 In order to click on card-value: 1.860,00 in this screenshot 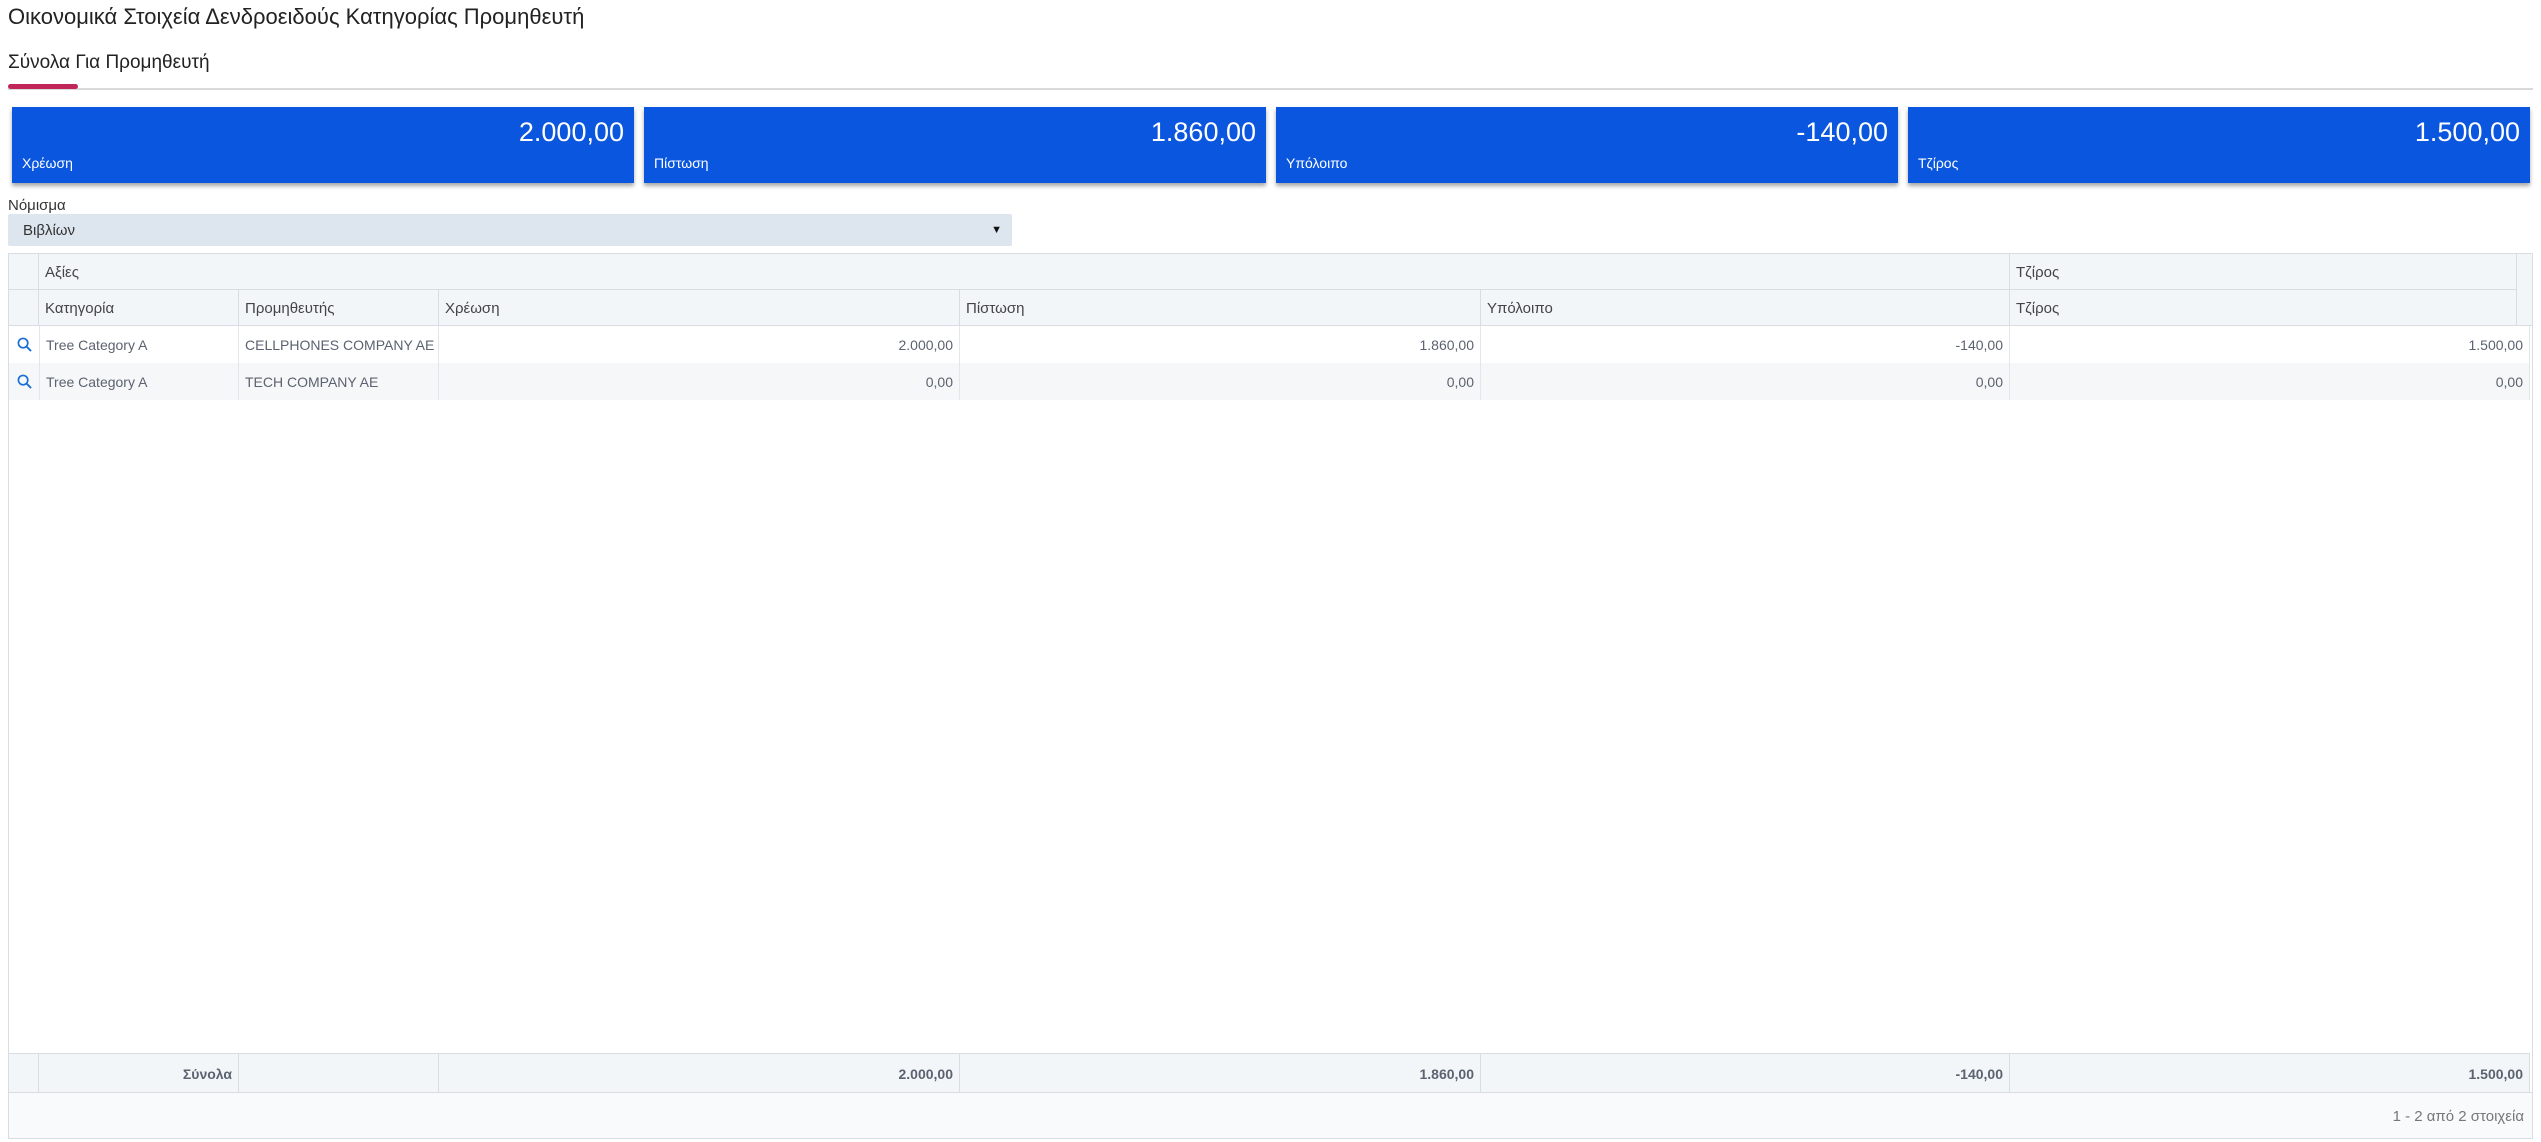, I will do `click(1203, 132)`.